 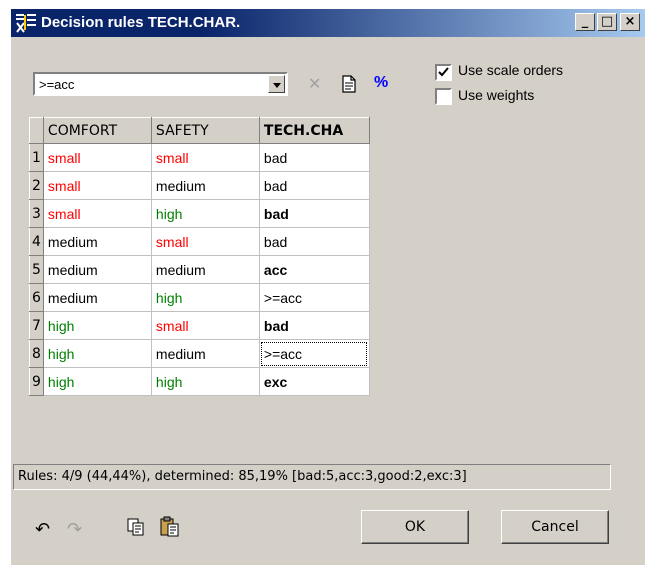 I want to click on table-row: 4 medium small bad, so click(x=199, y=241).